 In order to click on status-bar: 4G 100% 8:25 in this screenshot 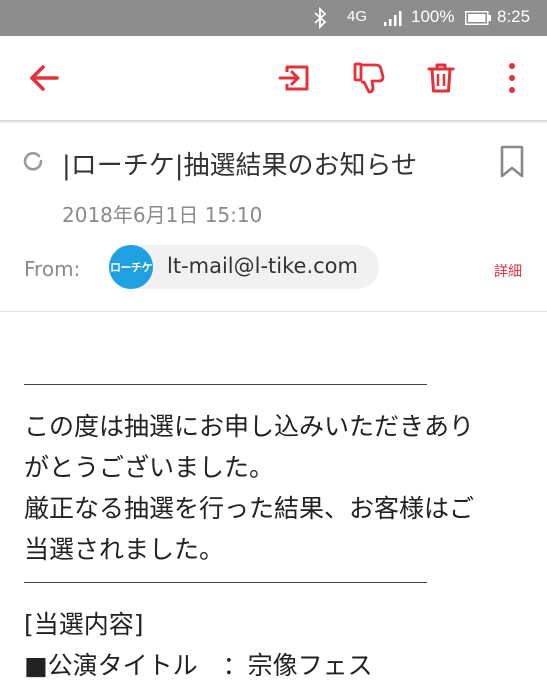, I will do `click(273, 18)`.